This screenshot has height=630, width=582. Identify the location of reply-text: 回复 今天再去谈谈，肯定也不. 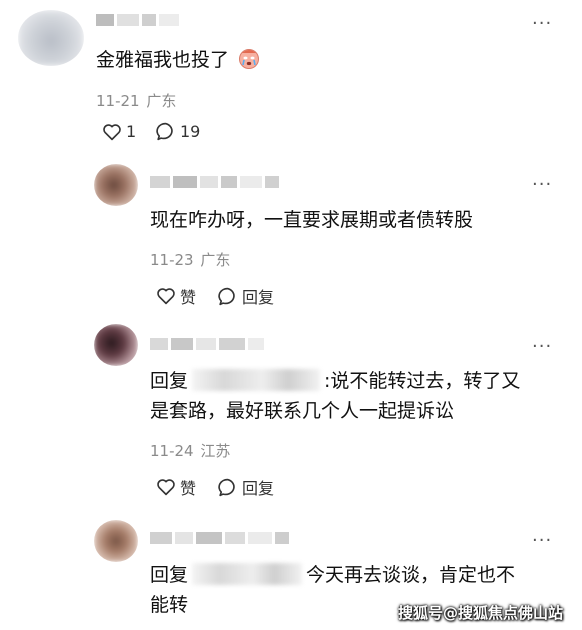
(332, 575).